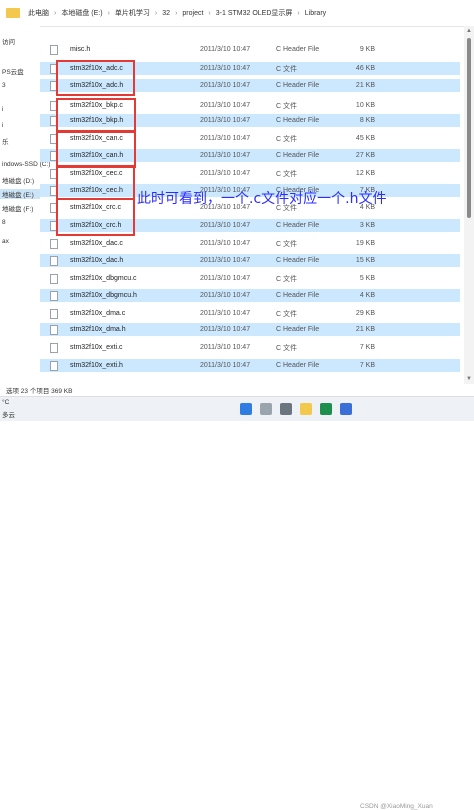  I want to click on status-text: 选项 23 个项目 369 KB, so click(39, 391).